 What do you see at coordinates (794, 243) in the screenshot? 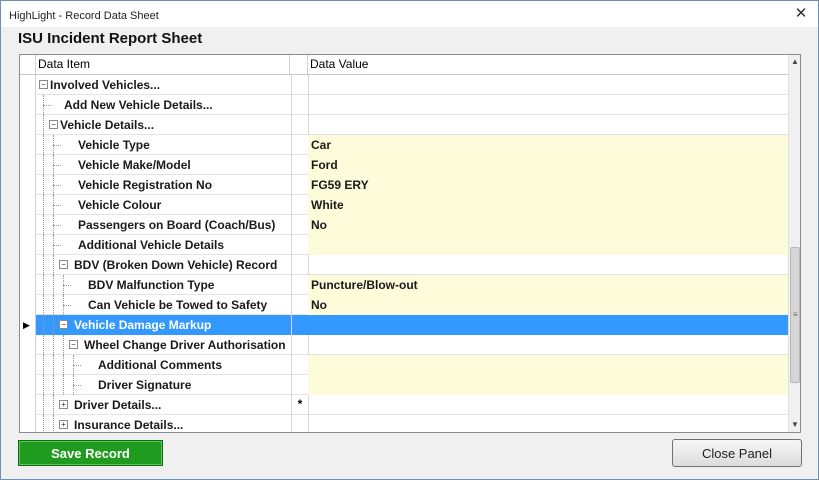
I see `vertical-scrollbar: ▲ ≡ ▼` at bounding box center [794, 243].